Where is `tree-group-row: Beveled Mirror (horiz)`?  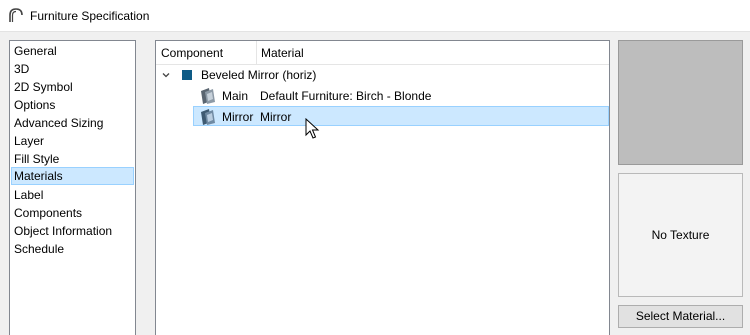 tree-group-row: Beveled Mirror (horiz) is located at coordinates (382, 75).